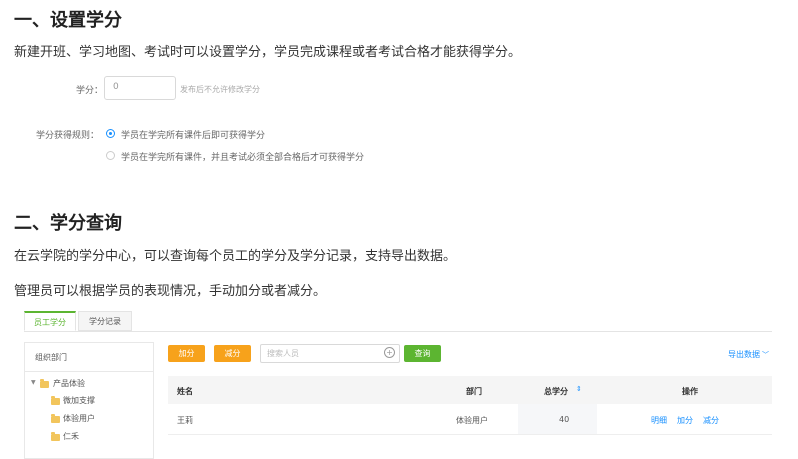 Image resolution: width=798 pixels, height=459 pixels. I want to click on section1-description: 新建开班、学习地图、考试时可以设置学分，学员完成课程或者考试合格才能获得学分。, so click(268, 52).